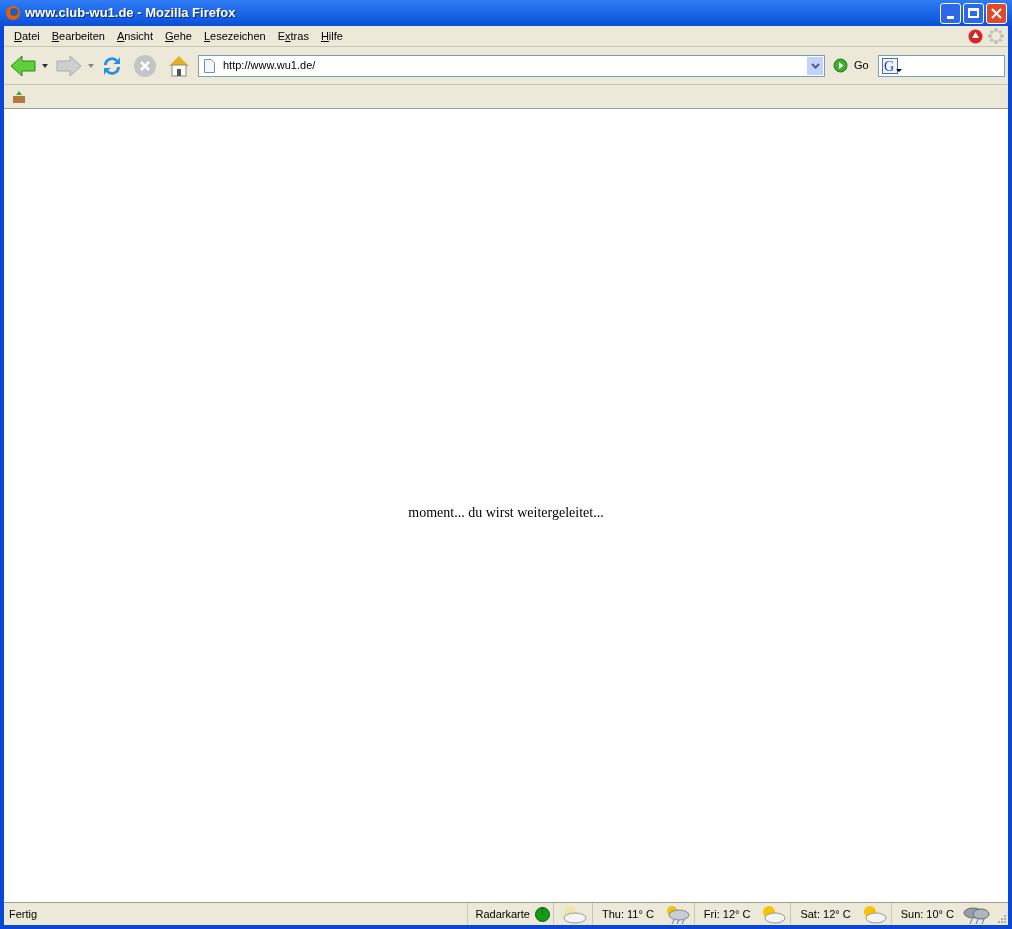 This screenshot has width=1012, height=929. What do you see at coordinates (209, 65) in the screenshot?
I see `page-icon` at bounding box center [209, 65].